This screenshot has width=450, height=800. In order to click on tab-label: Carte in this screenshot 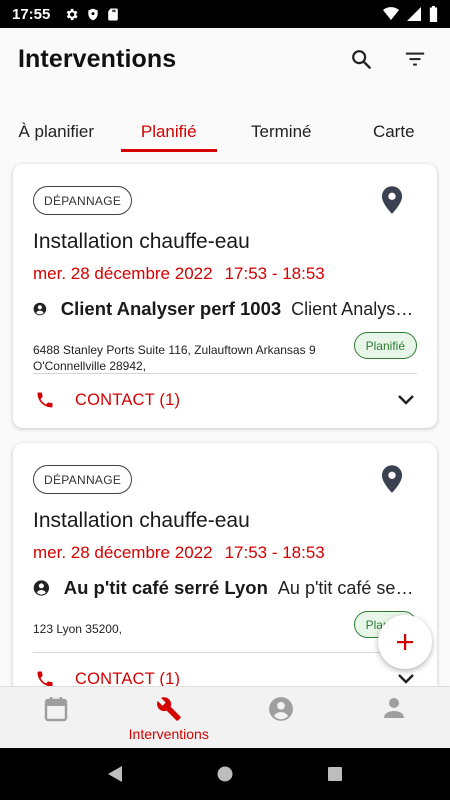, I will do `click(393, 131)`.